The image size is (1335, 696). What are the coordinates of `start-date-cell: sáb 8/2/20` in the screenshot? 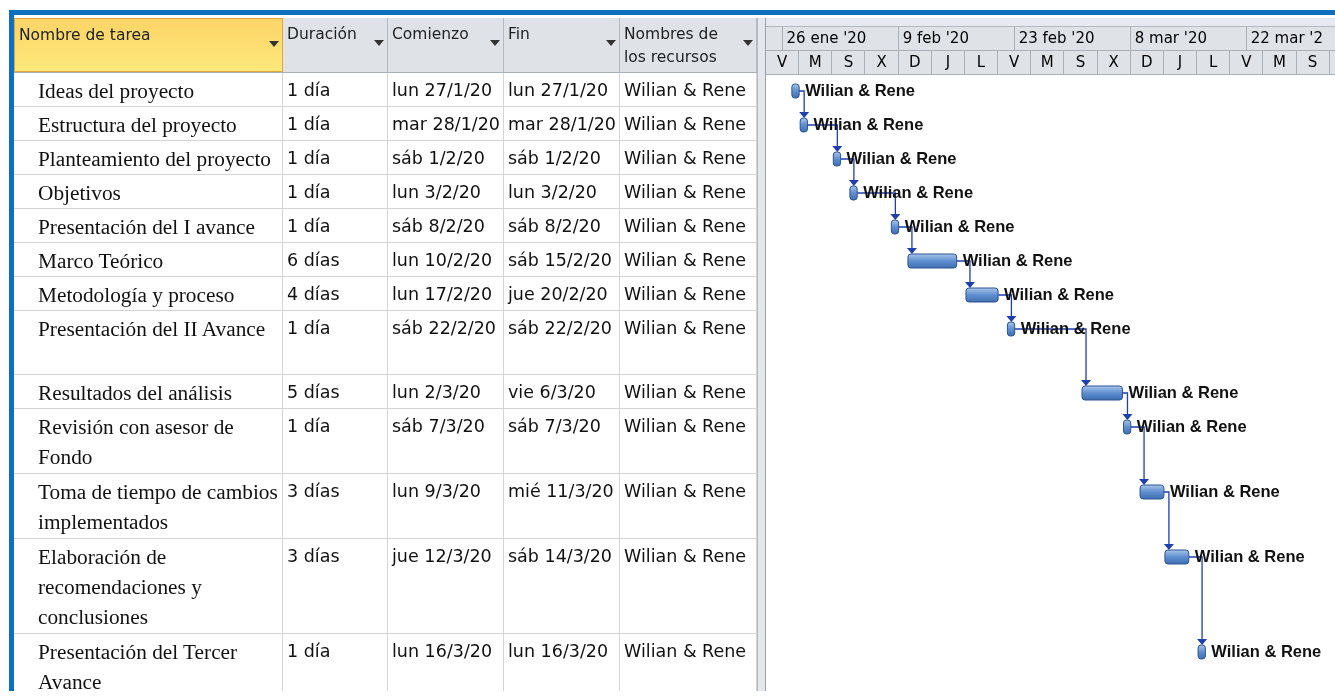 It's located at (438, 226).